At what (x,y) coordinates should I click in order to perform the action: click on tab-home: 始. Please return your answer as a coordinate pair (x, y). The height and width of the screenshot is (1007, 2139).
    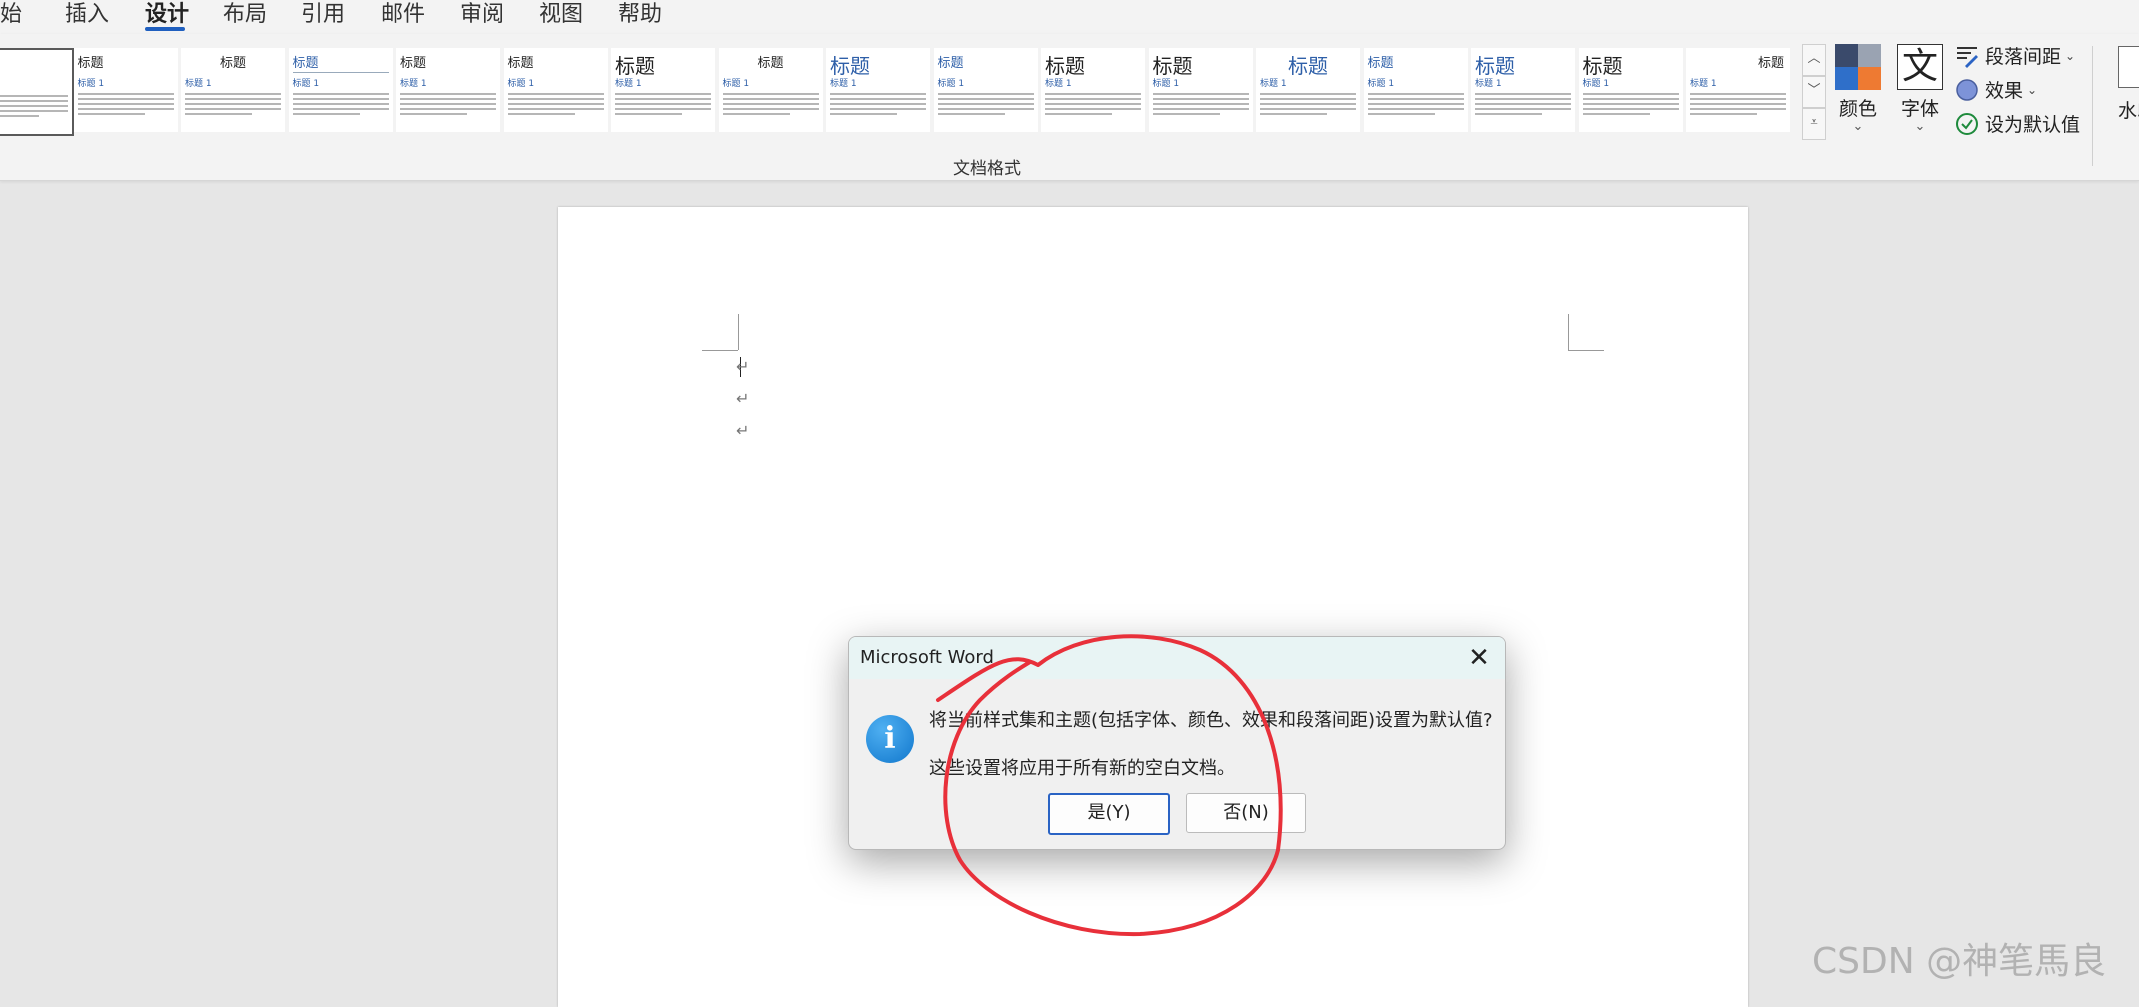
    Looking at the image, I should click on (11, 14).